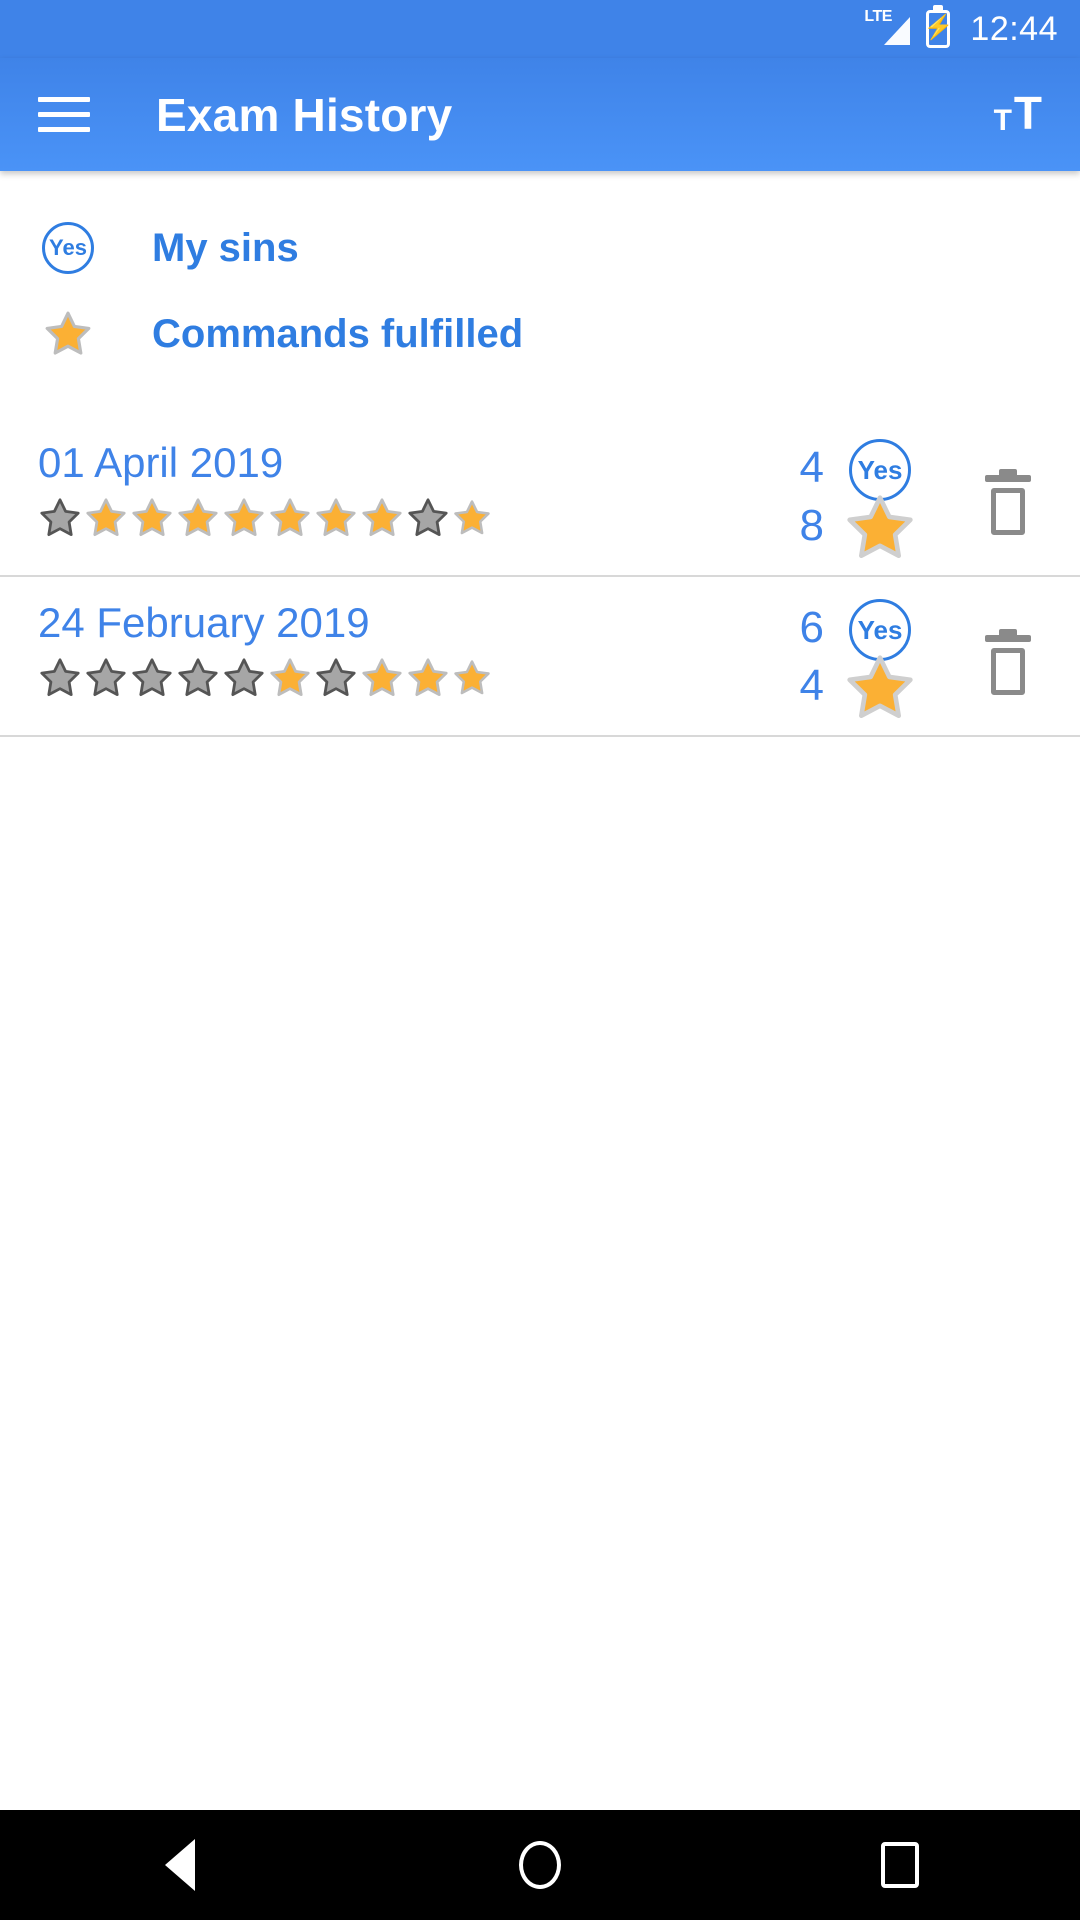 Image resolution: width=1080 pixels, height=1920 pixels. What do you see at coordinates (385, 487) in the screenshot?
I see `row-main: 01 April 2019` at bounding box center [385, 487].